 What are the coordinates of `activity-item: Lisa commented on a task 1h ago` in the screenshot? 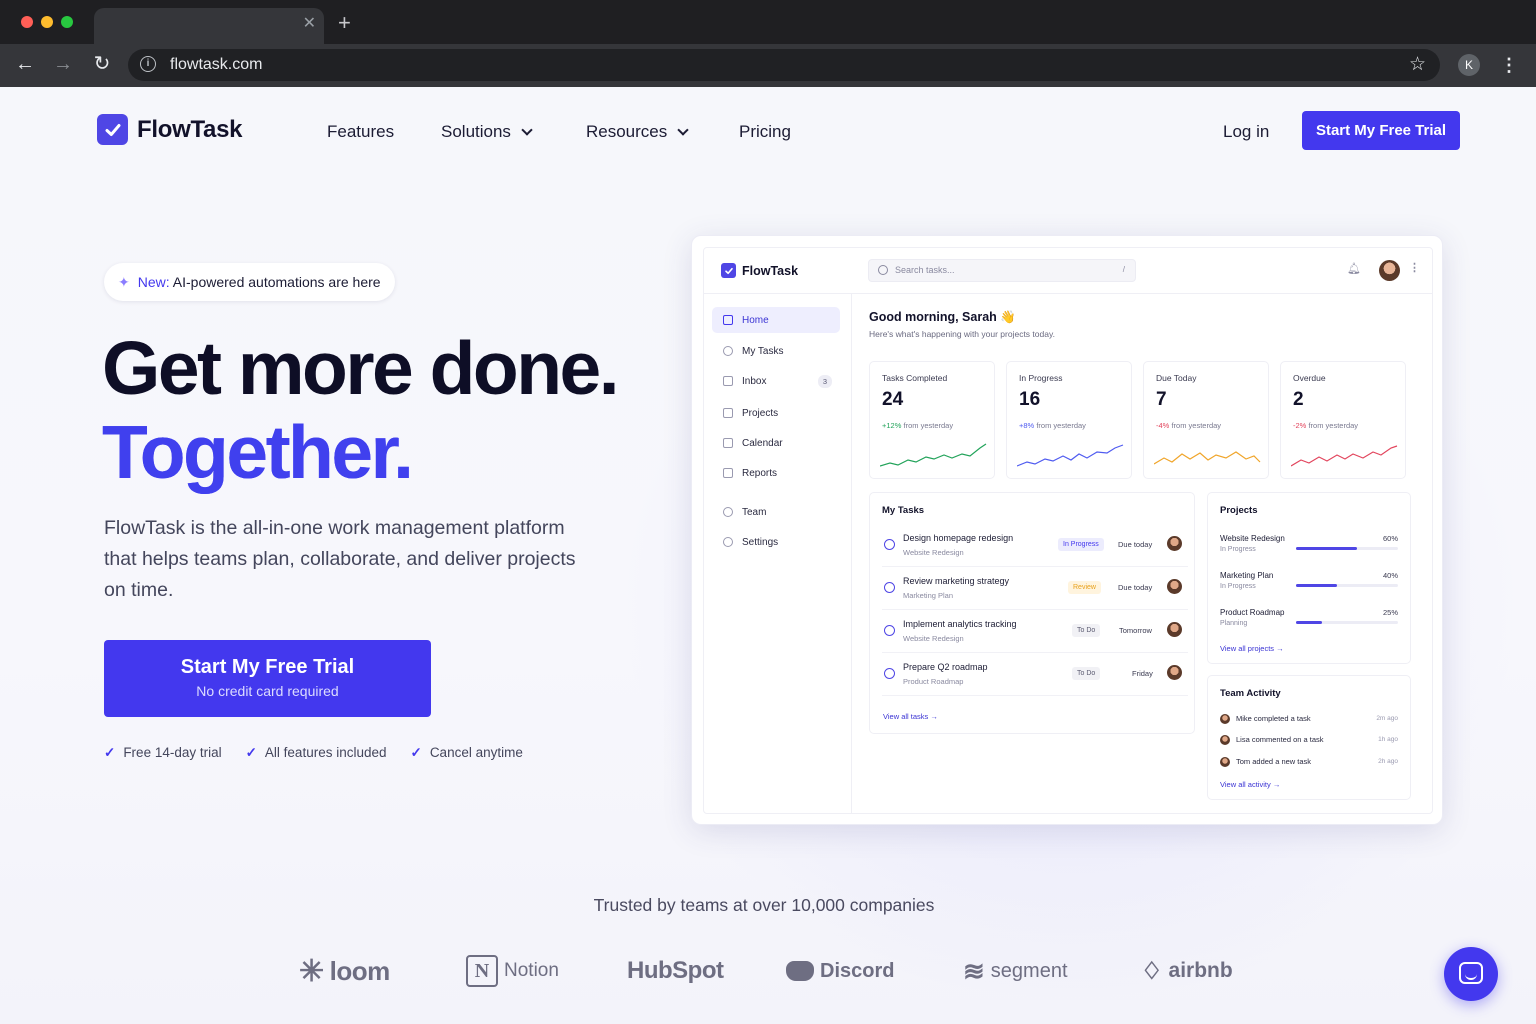 It's located at (1309, 741).